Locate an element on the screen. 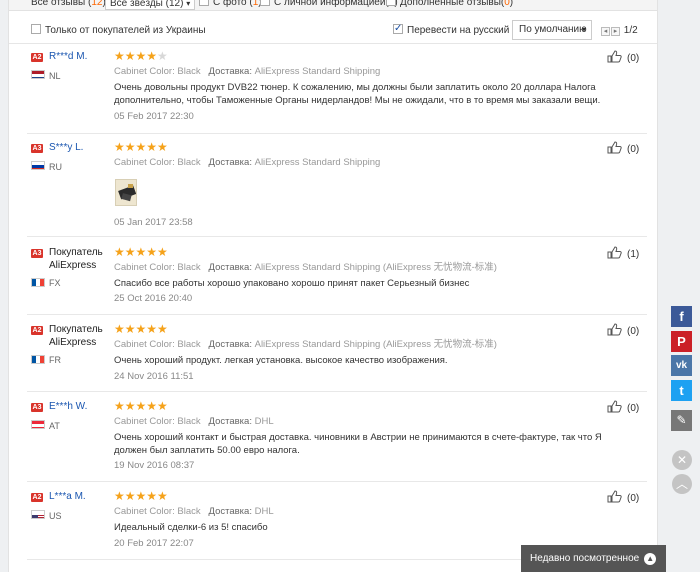 Image resolution: width=700 pixels, height=572 pixels. flag-fx-icon is located at coordinates (38, 282).